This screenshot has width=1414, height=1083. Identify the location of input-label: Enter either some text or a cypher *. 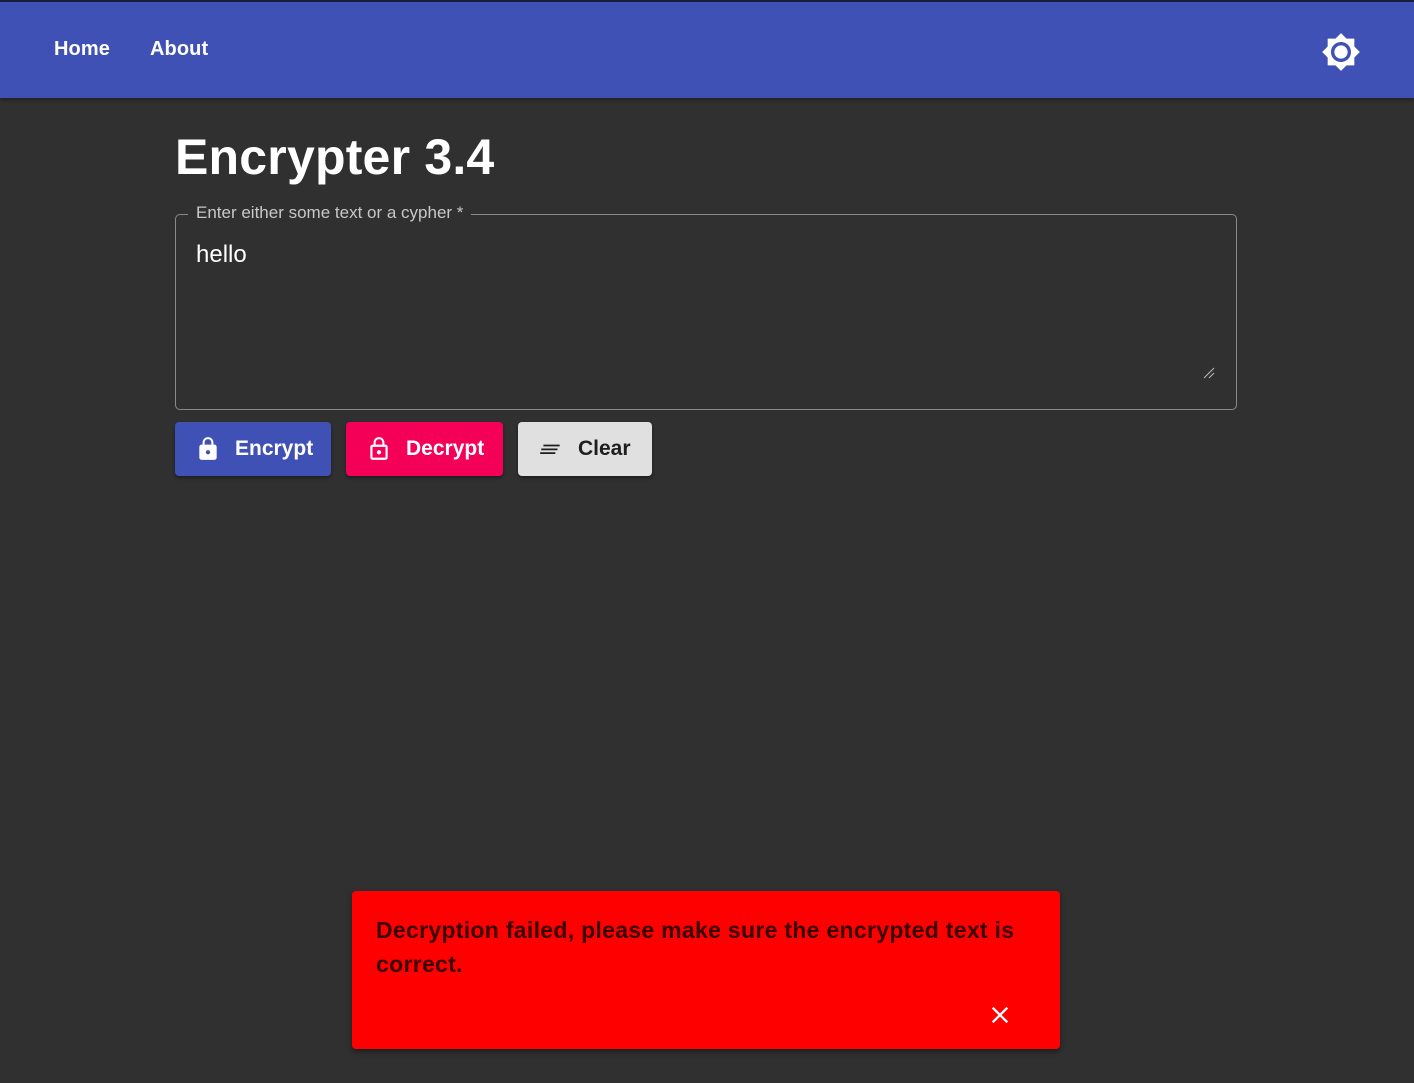
(330, 213).